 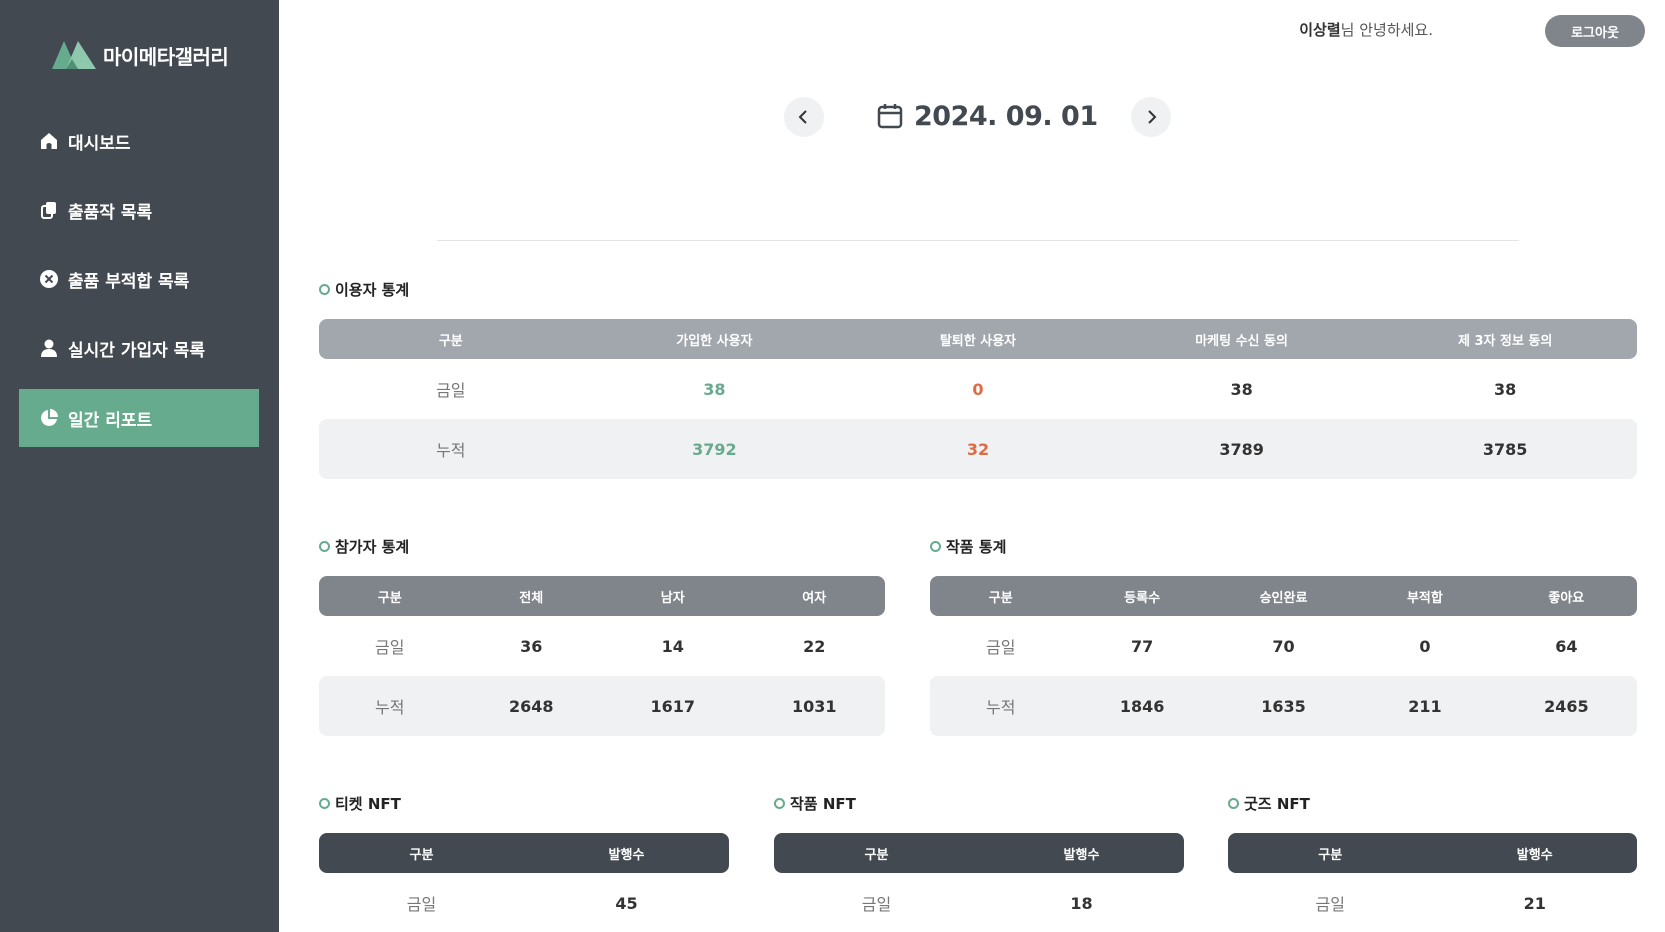 What do you see at coordinates (49, 141) in the screenshot?
I see `home-icon` at bounding box center [49, 141].